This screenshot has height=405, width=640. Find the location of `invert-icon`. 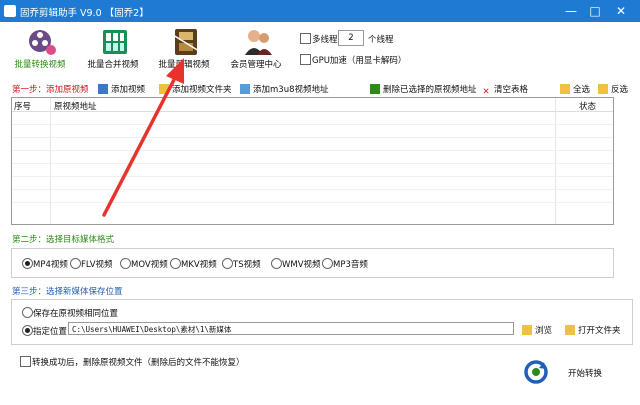

invert-icon is located at coordinates (603, 89).